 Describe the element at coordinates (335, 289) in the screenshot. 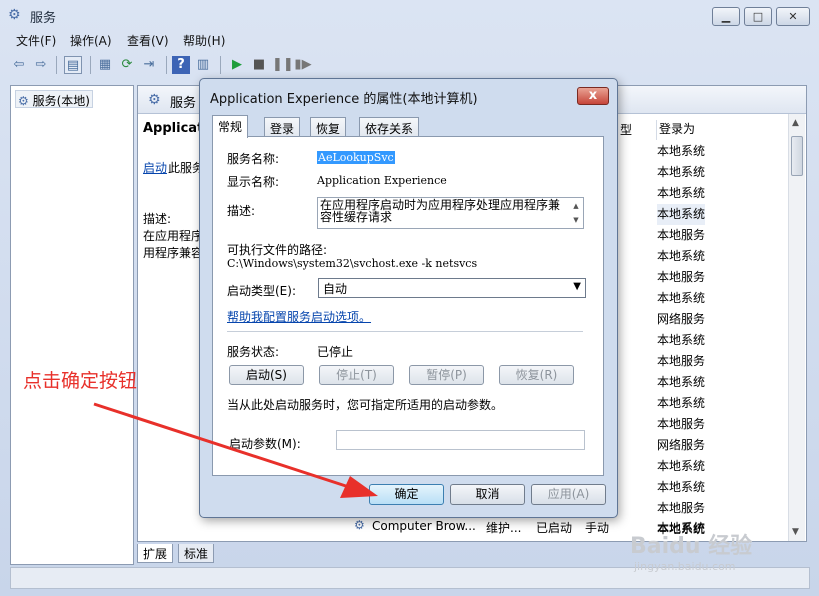

I see `startup-type-value: 自动` at that location.